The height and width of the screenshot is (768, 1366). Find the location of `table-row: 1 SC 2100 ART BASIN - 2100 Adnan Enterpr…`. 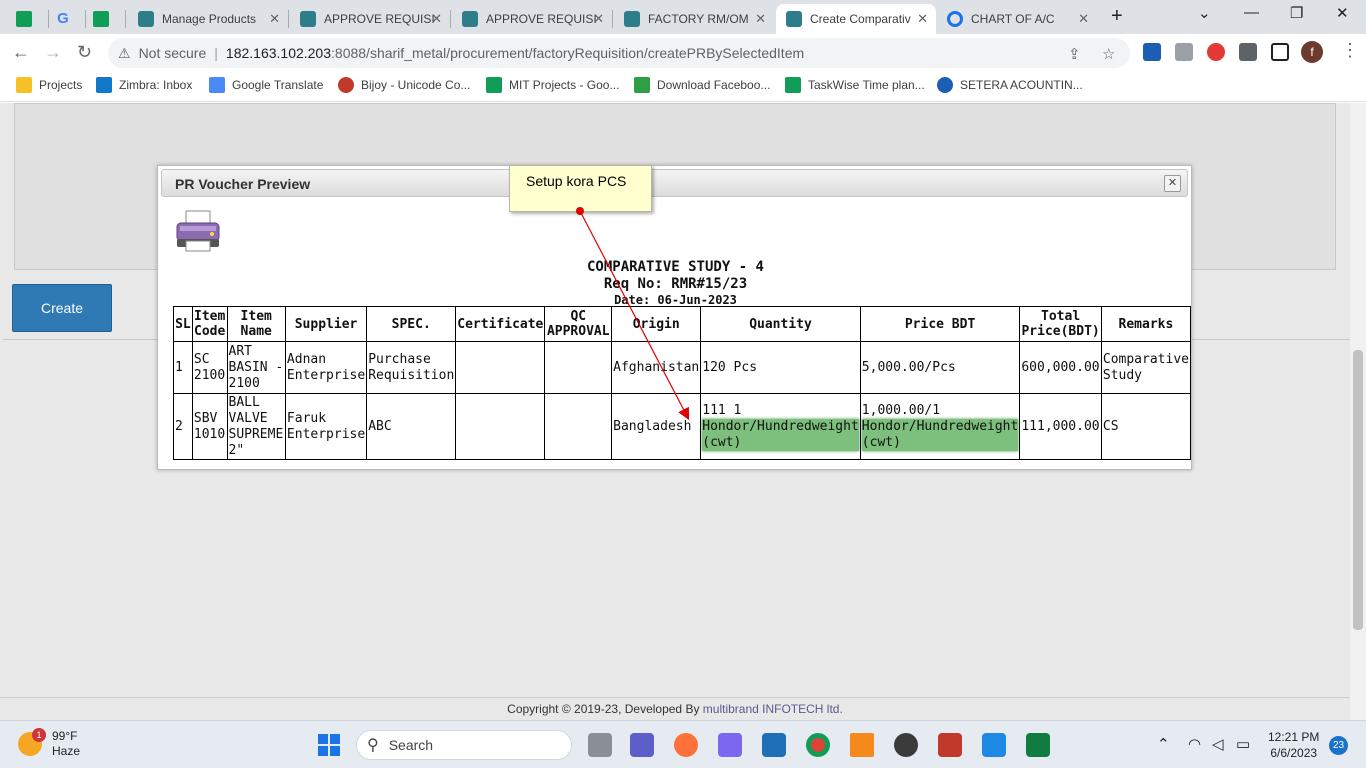

table-row: 1 SC 2100 ART BASIN - 2100 Adnan Enterpr… is located at coordinates (682, 367).